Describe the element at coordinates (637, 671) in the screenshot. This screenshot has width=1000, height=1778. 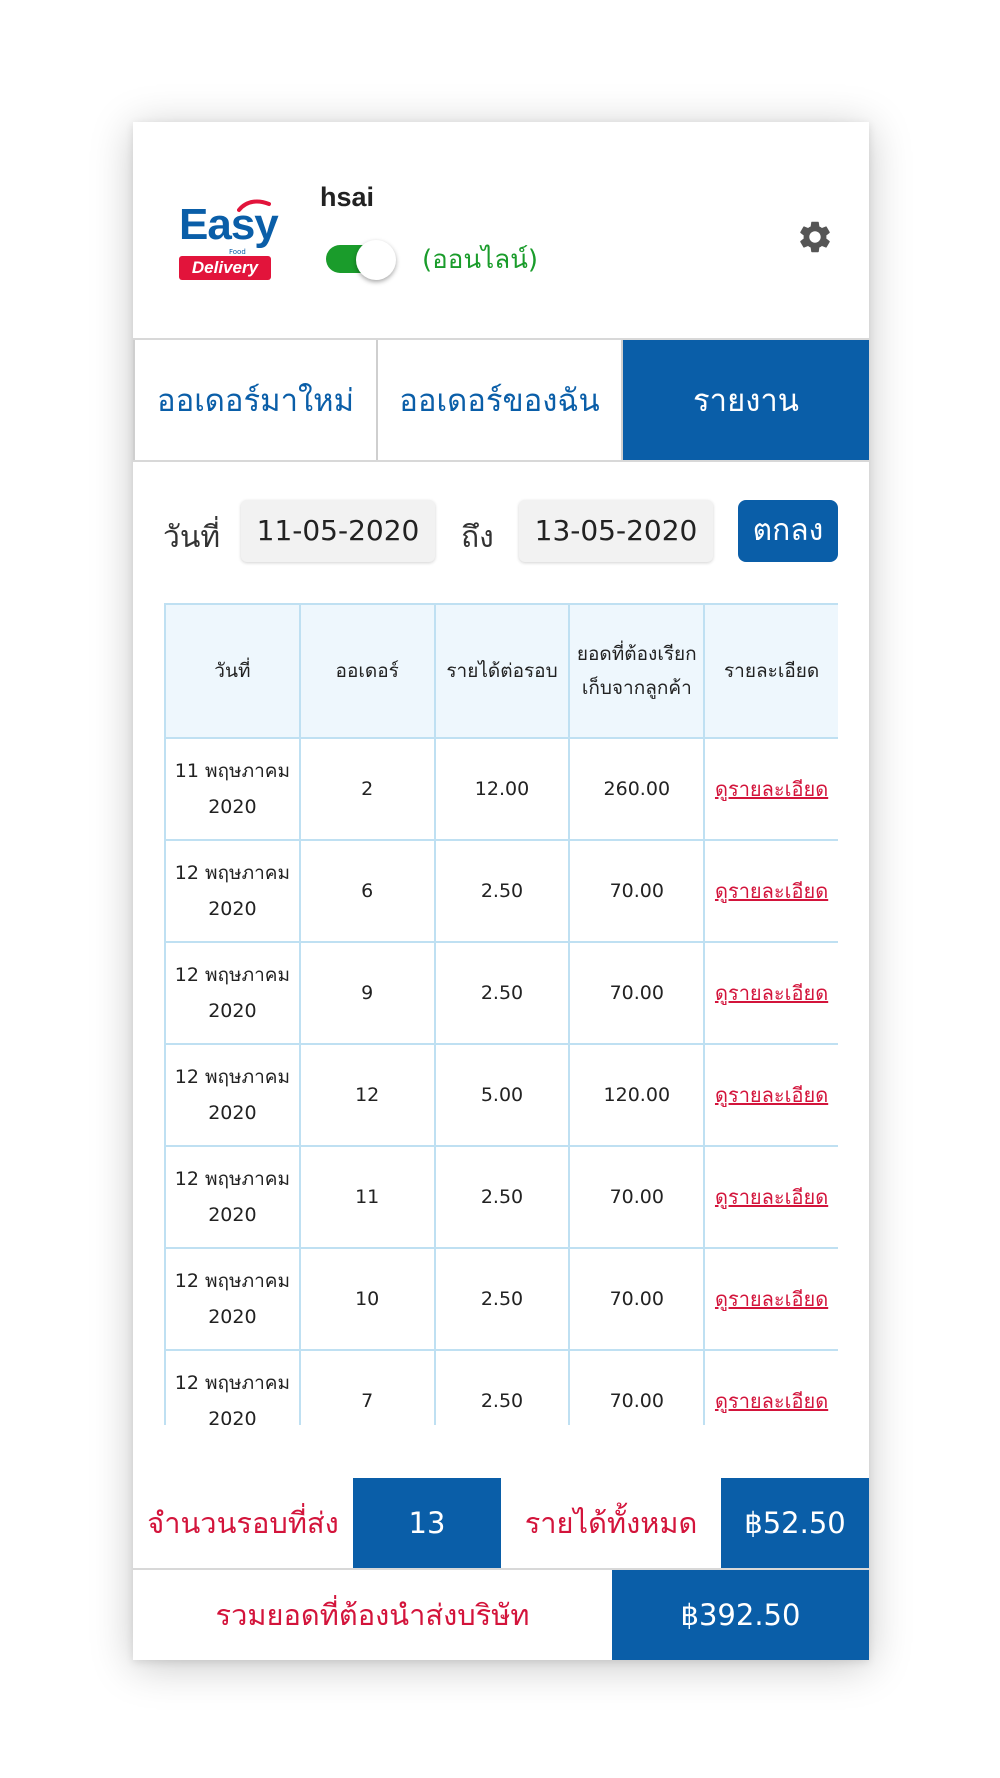
I see `header-collect: ยอดที่ต้องเรียกเก็บจากลูกค้า` at that location.